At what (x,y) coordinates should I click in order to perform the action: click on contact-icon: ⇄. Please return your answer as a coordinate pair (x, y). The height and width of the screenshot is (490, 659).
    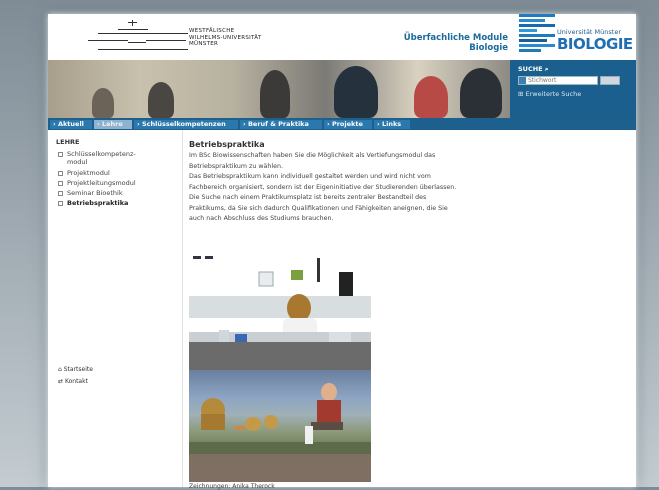
    Looking at the image, I should click on (61, 381).